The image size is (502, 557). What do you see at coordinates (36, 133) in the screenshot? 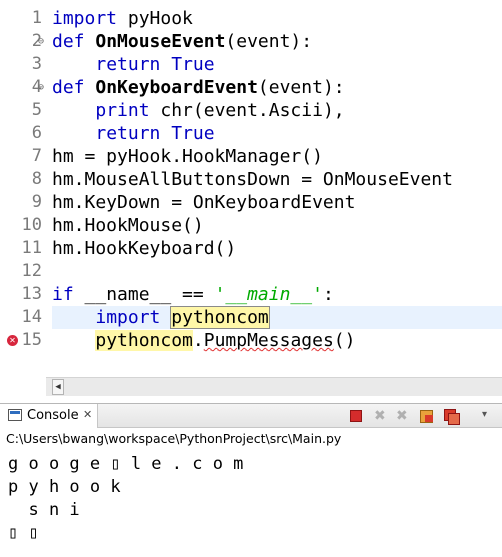
I see `line-number: 6` at bounding box center [36, 133].